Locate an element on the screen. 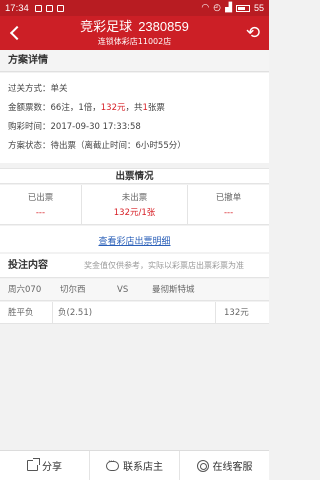  shield-icon is located at coordinates (49, 8).